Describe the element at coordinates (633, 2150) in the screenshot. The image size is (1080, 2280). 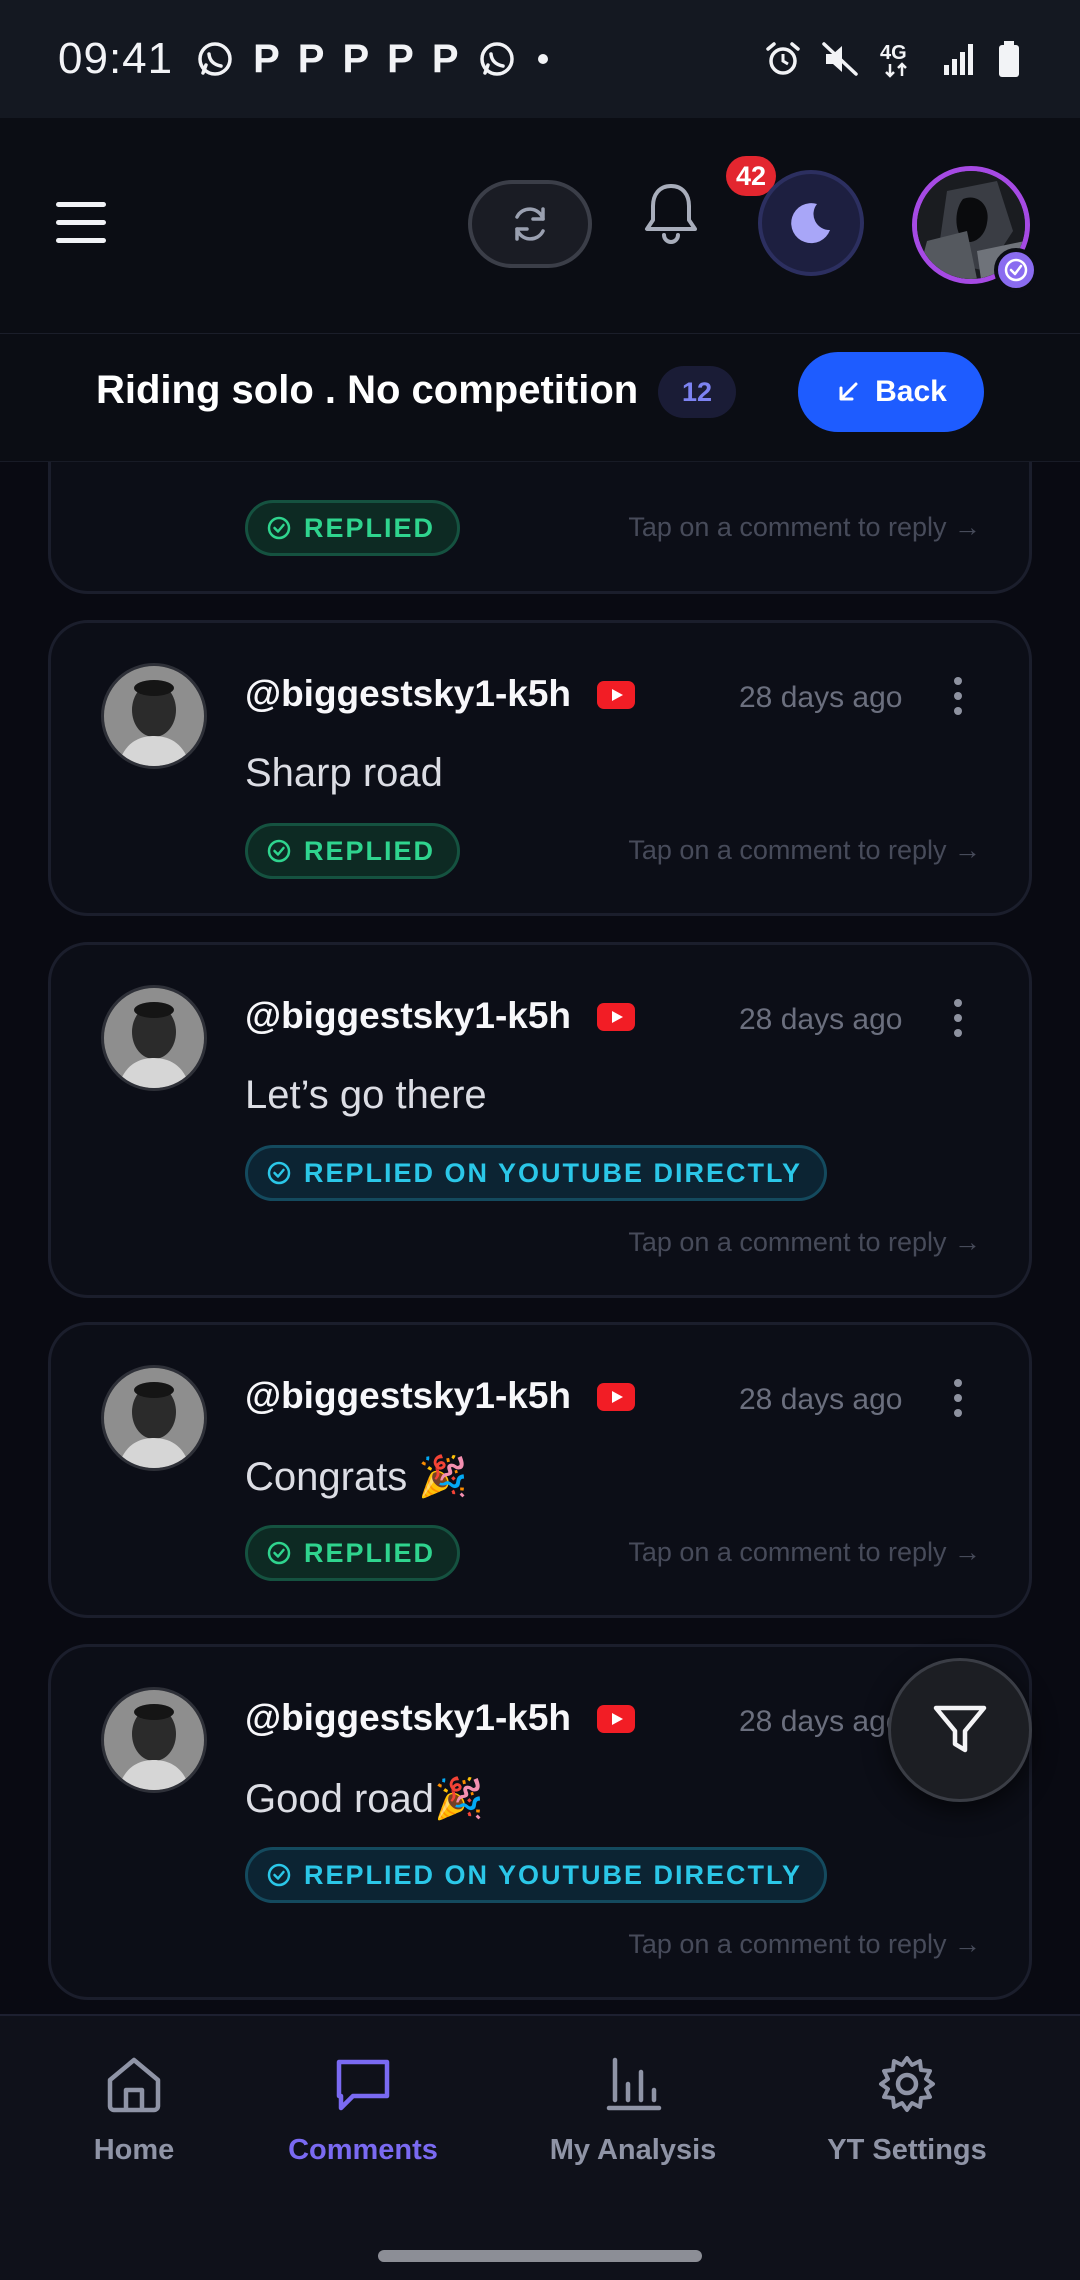
I see `nav-label: My Analysis` at that location.